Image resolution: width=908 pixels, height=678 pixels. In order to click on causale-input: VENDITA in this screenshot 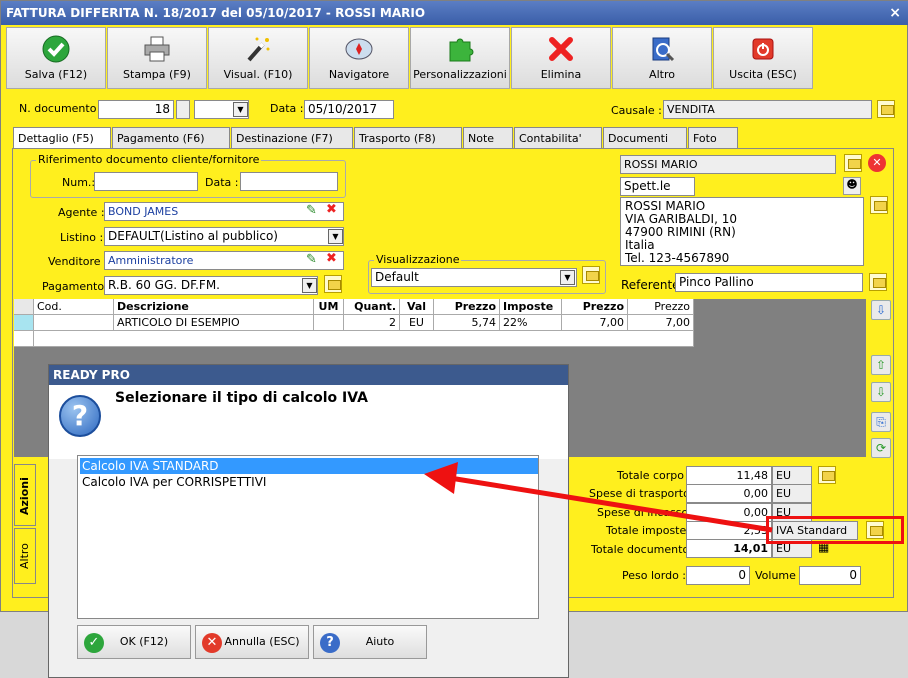, I will do `click(767, 109)`.